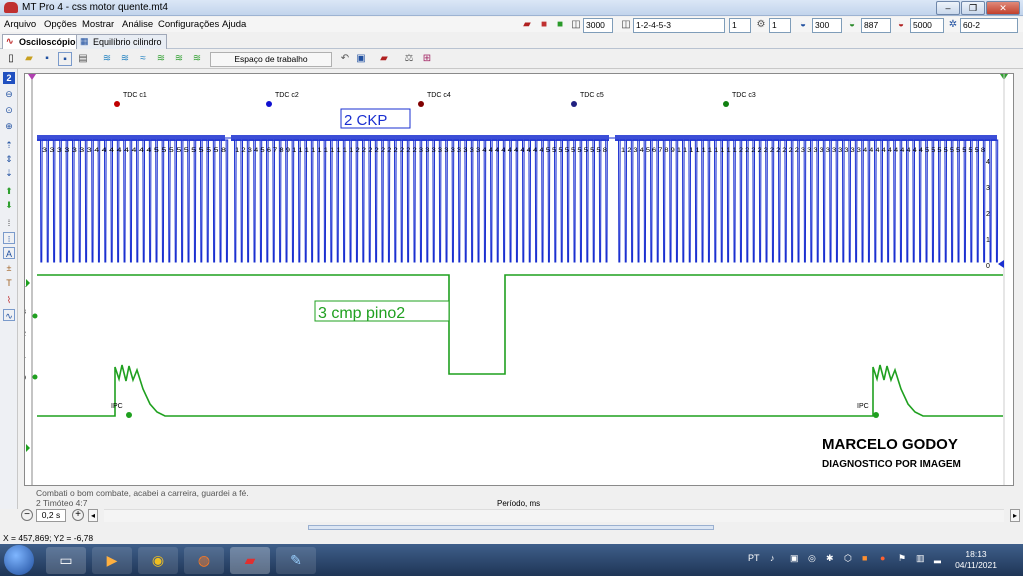 The height and width of the screenshot is (576, 1023). Describe the element at coordinates (60, 24) in the screenshot. I see `menu-opcoes: Opções` at that location.